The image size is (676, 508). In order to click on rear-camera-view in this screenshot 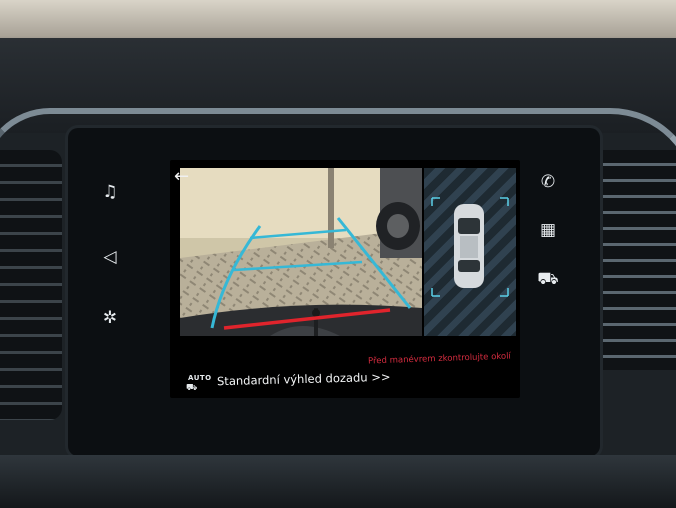, I will do `click(301, 252)`.